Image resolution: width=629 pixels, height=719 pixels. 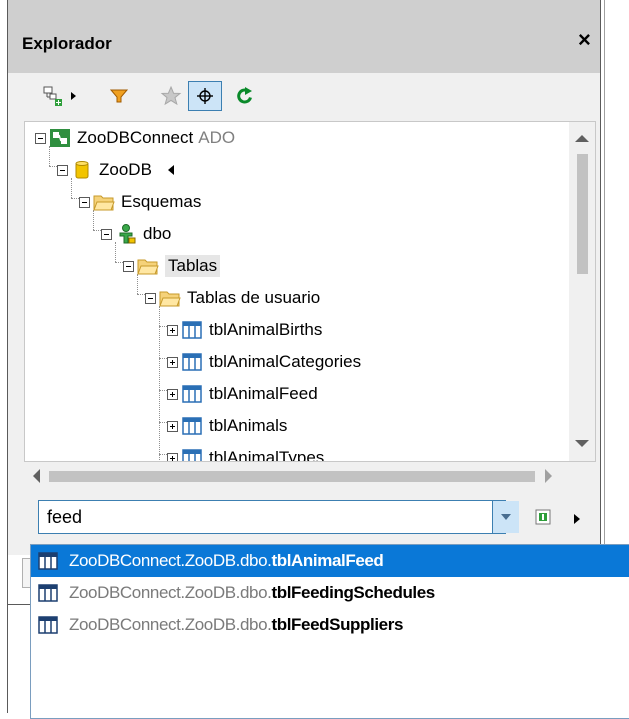 I want to click on vertical-scrollbar, so click(x=582, y=291).